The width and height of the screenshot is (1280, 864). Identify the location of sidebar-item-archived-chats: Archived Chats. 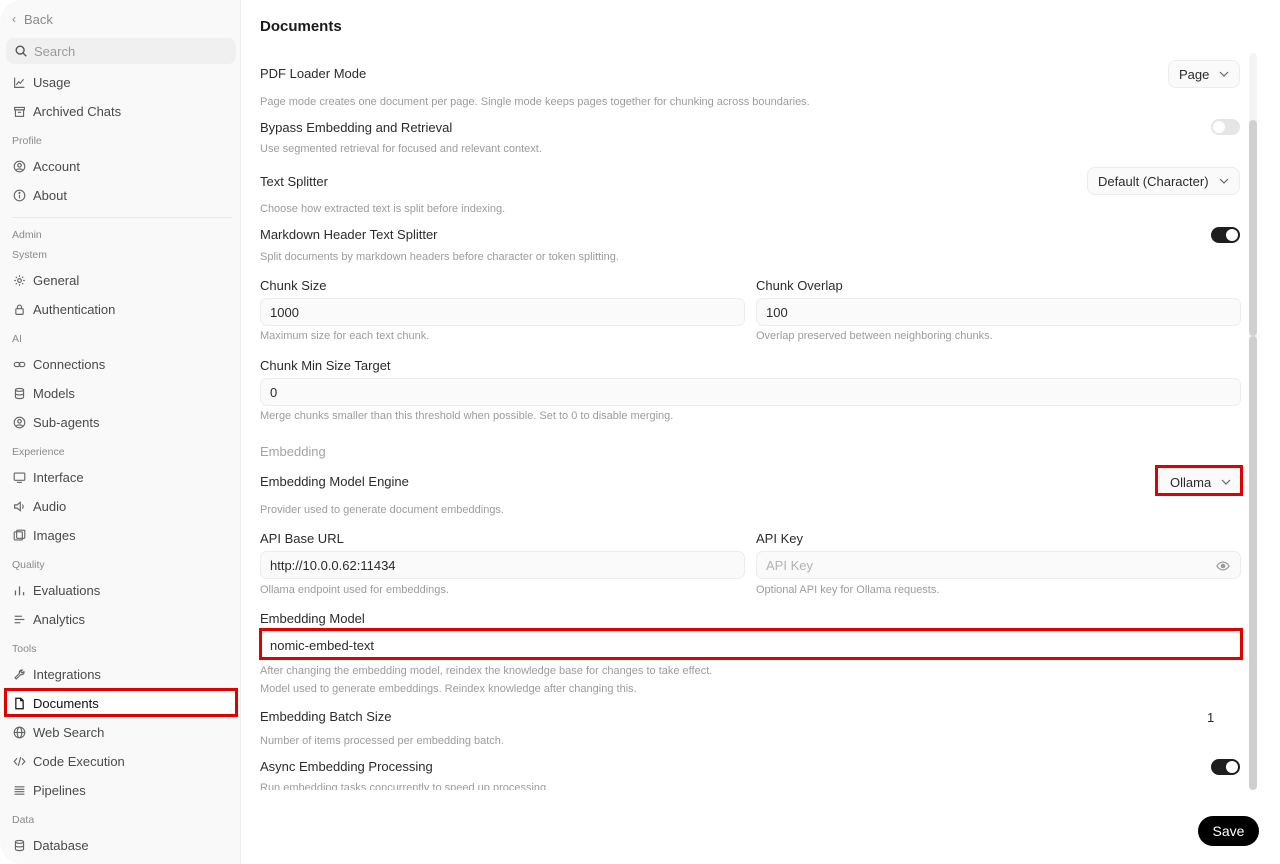
(66, 111).